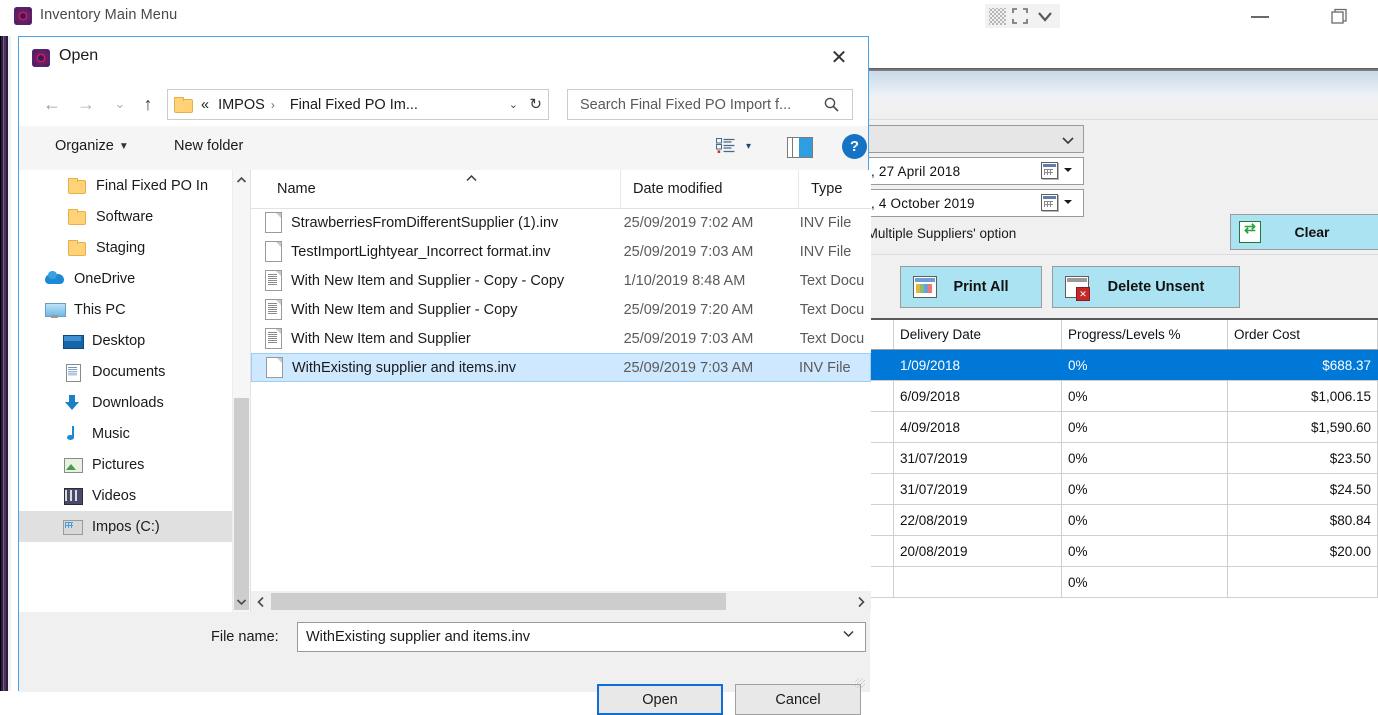 The width and height of the screenshot is (1378, 715). Describe the element at coordinates (114, 495) in the screenshot. I see `nav-item-label: Videos` at that location.